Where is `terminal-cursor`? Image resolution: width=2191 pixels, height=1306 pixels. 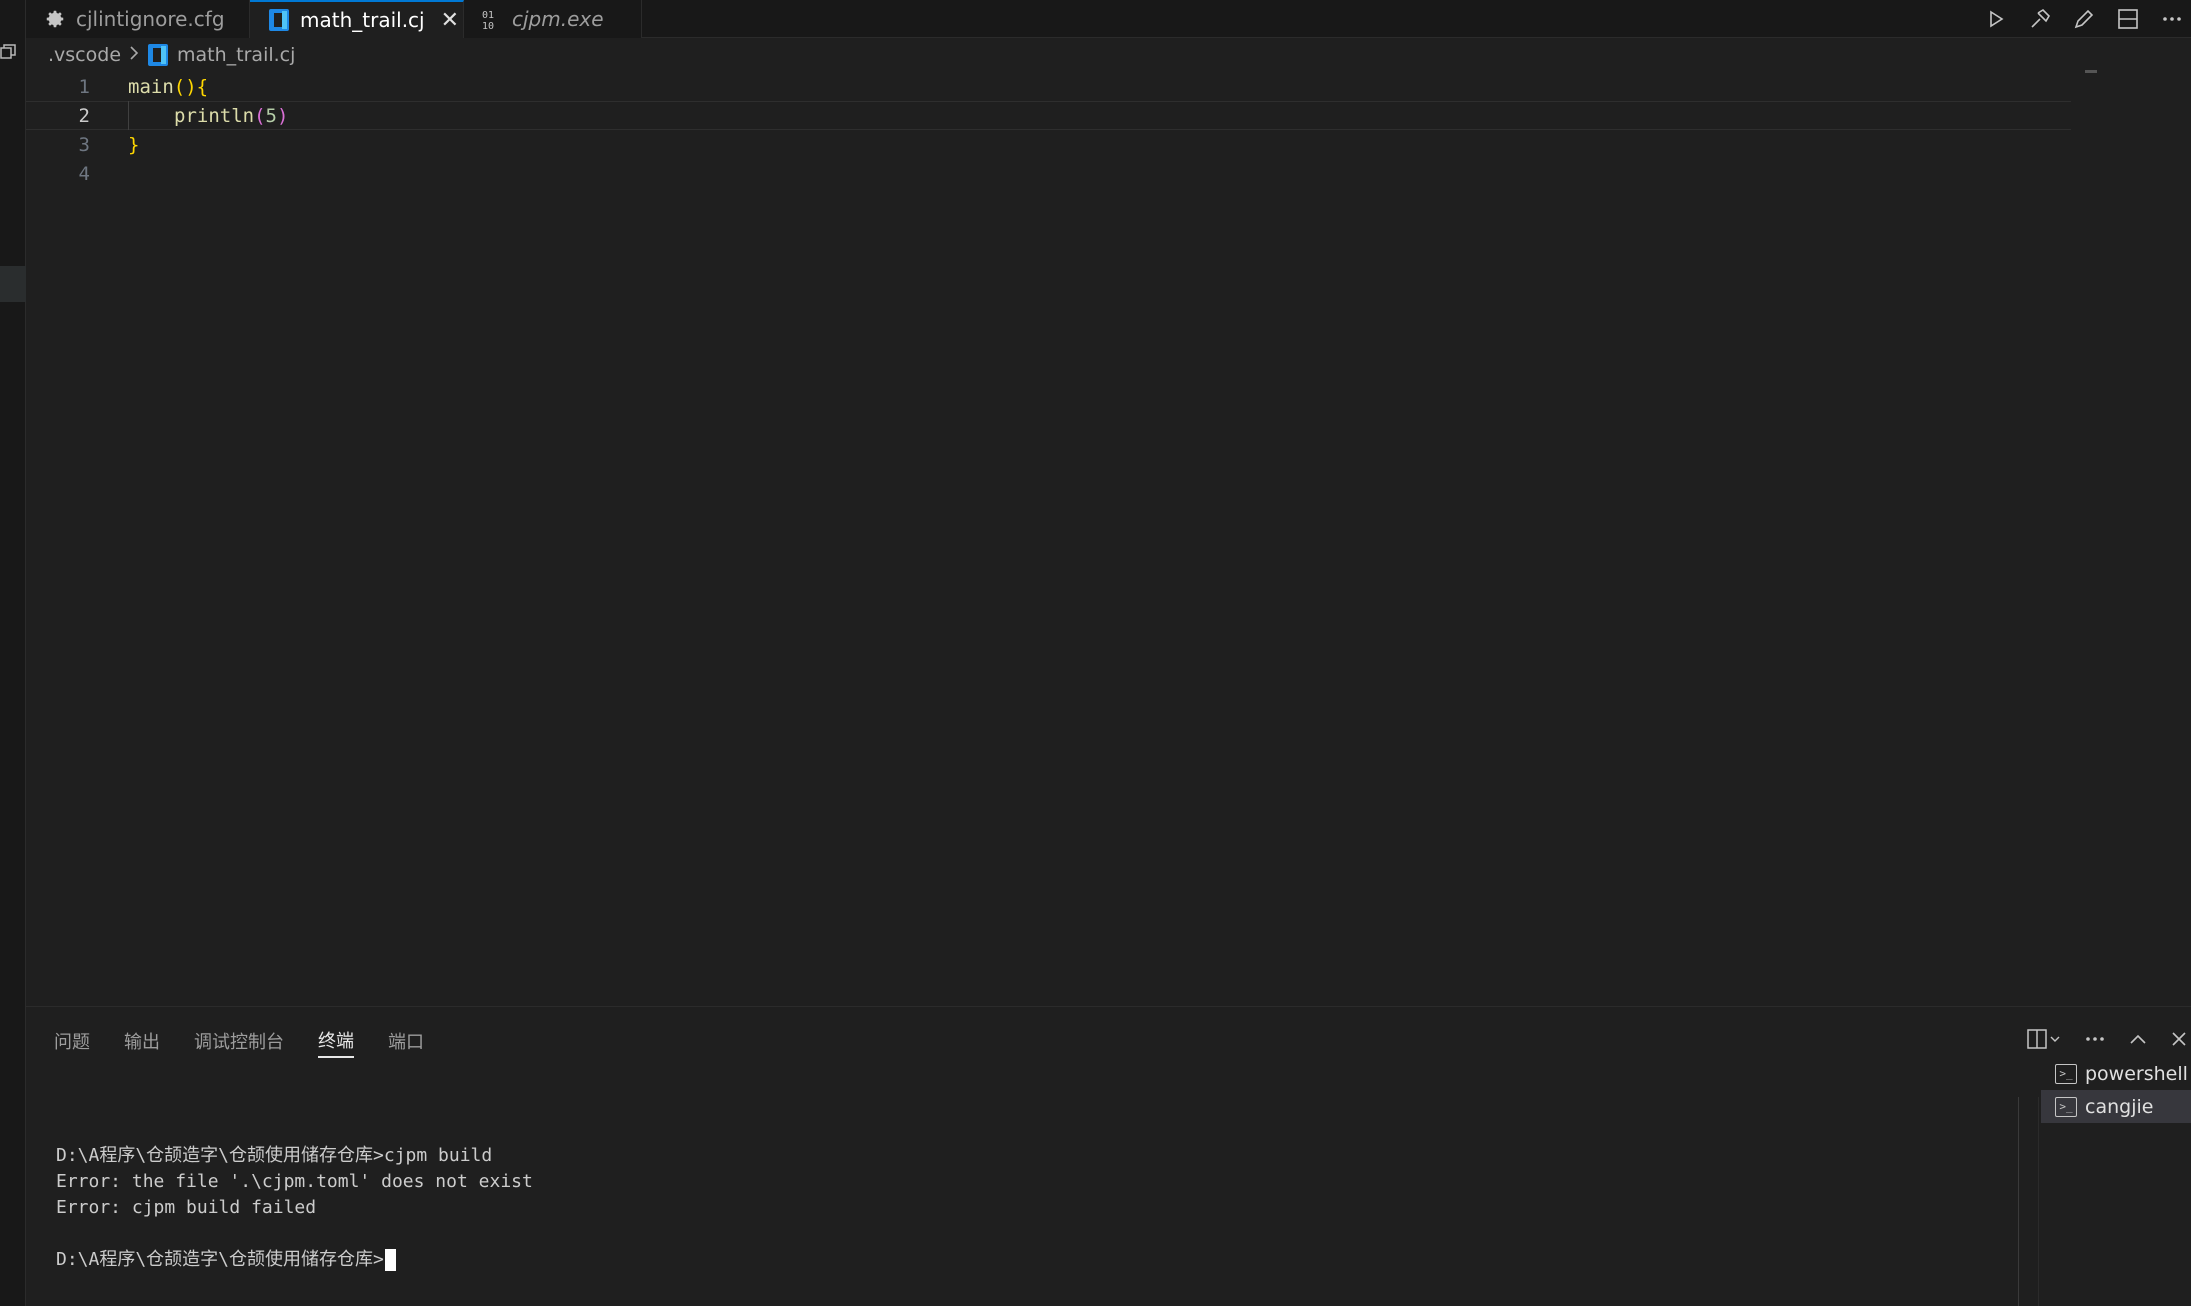 terminal-cursor is located at coordinates (390, 1260).